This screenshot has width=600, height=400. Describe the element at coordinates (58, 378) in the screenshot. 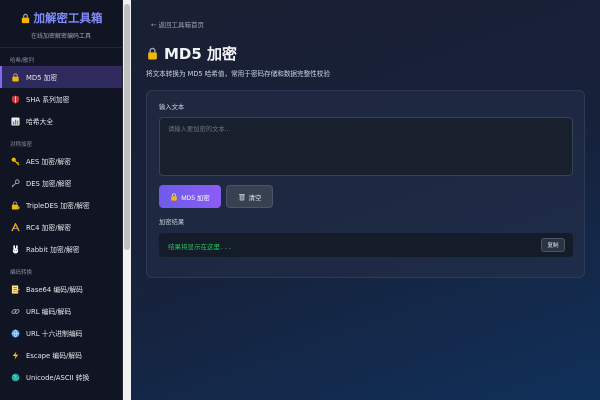

I see `sidebar-item-label: Unicode/ASCII 转换` at that location.